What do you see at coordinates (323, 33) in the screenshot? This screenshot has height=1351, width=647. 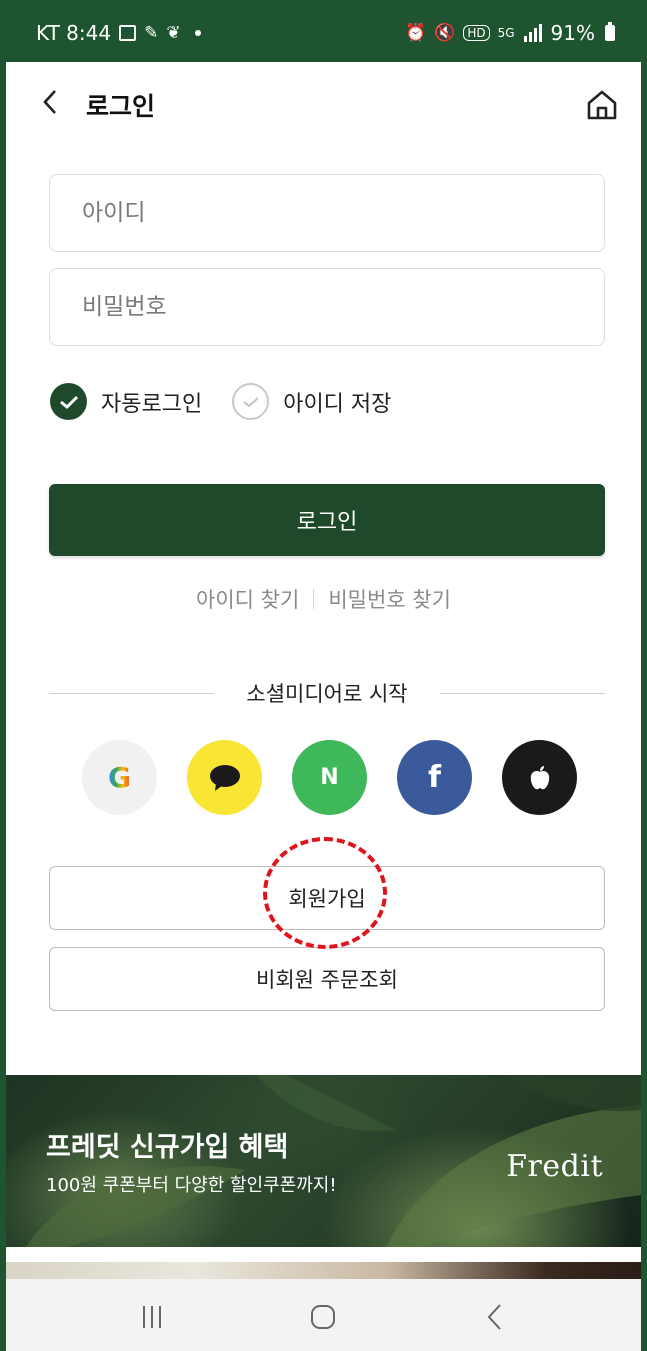 I see `status-bar: KT 8:44 ✎ ❦ ⏰ 🔇 HD 5G 91%` at bounding box center [323, 33].